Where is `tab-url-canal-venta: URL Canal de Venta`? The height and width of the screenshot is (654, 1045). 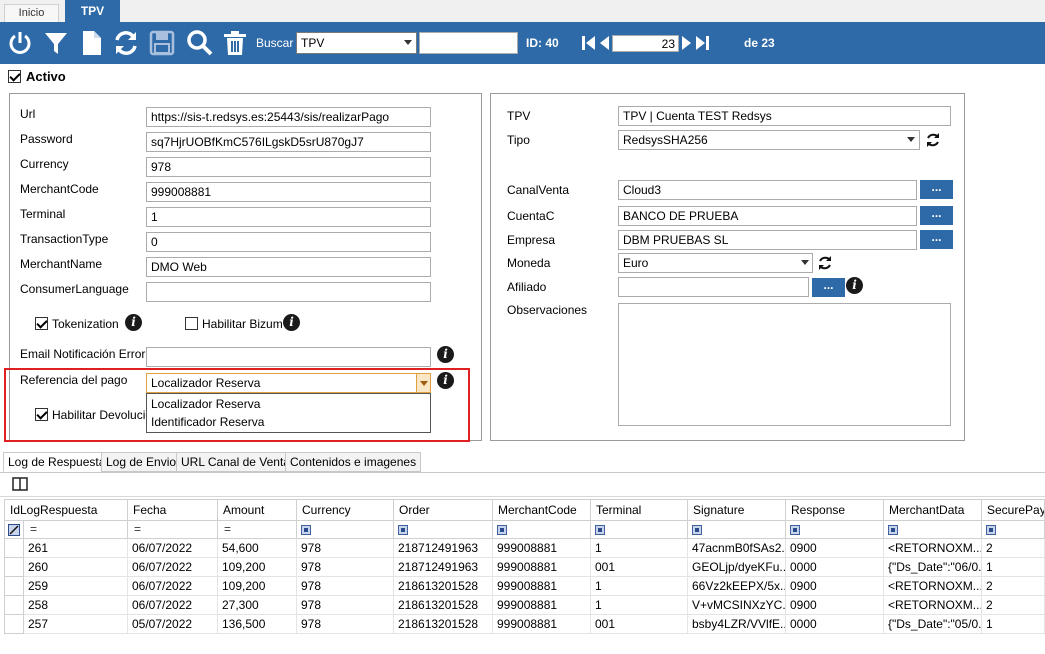 tab-url-canal-venta: URL Canal de Venta is located at coordinates (235, 462).